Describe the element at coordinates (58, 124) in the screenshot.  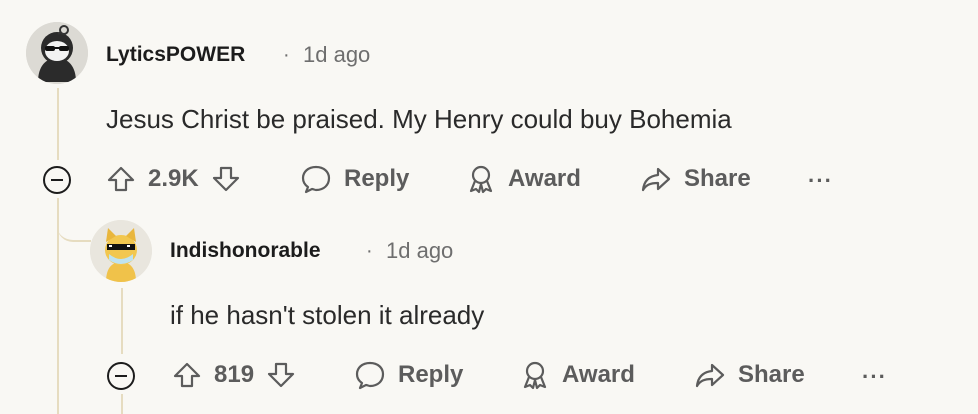
I see `thread-line-parent` at that location.